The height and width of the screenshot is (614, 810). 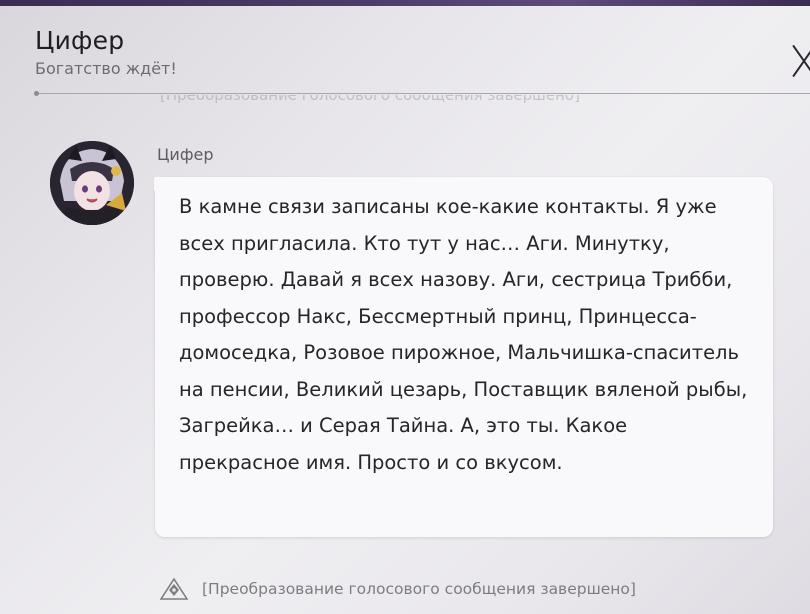 I want to click on close-icon, so click(x=801, y=60).